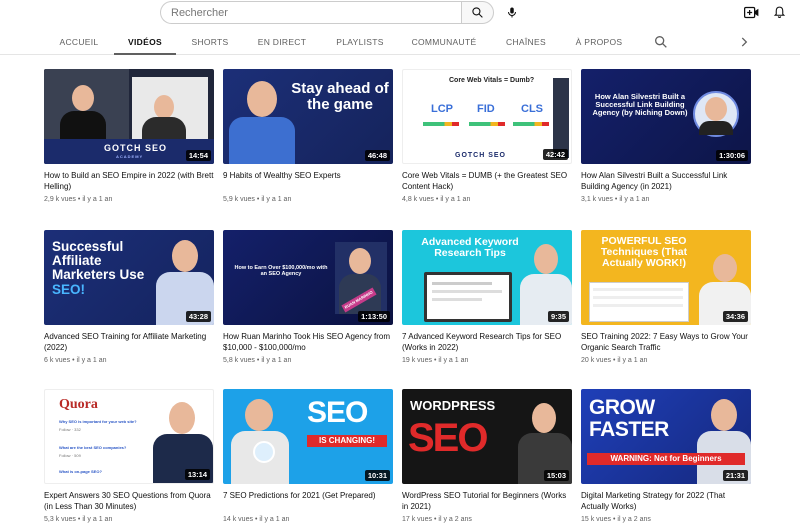  I want to click on create-button, so click(751, 12).